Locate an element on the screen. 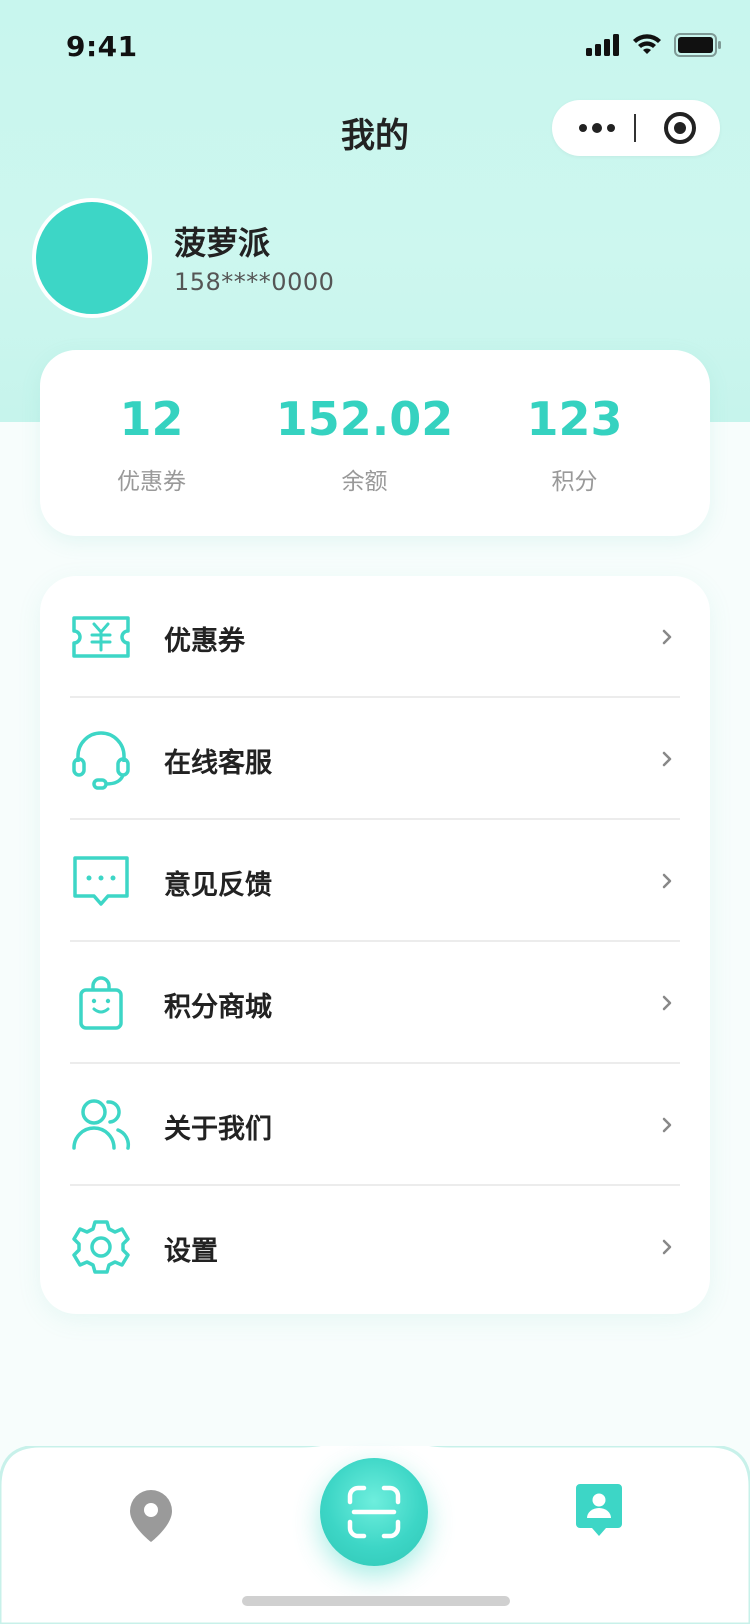 The height and width of the screenshot is (1624, 750). stat-value: 123 is located at coordinates (574, 419).